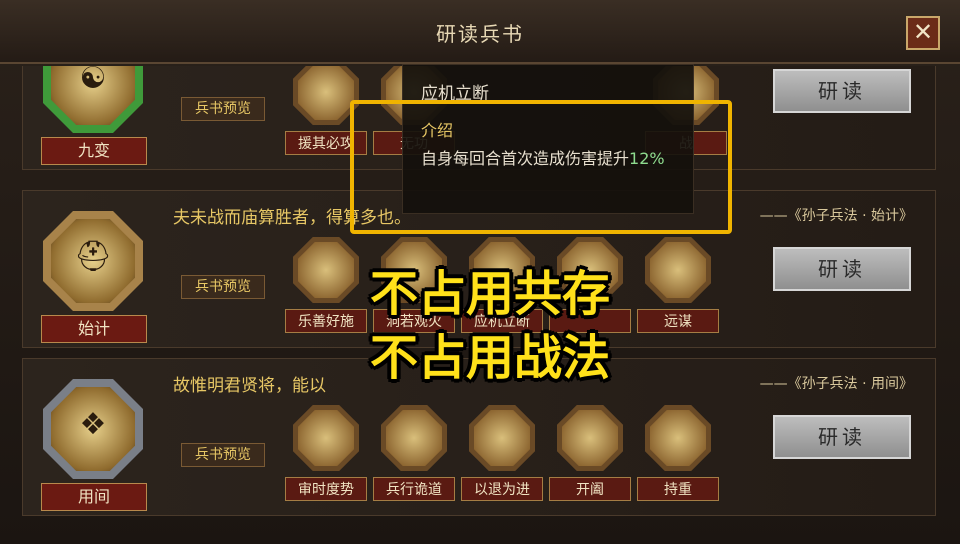  Describe the element at coordinates (590, 460) in the screenshot. I see `skill-item: 开阖` at that location.